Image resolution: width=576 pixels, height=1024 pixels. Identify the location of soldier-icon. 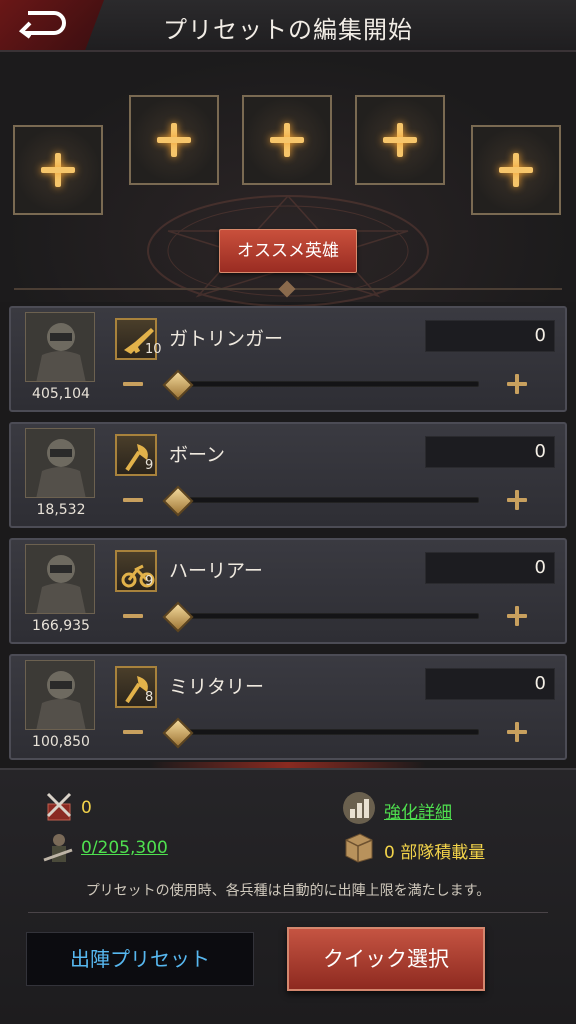
(58, 848).